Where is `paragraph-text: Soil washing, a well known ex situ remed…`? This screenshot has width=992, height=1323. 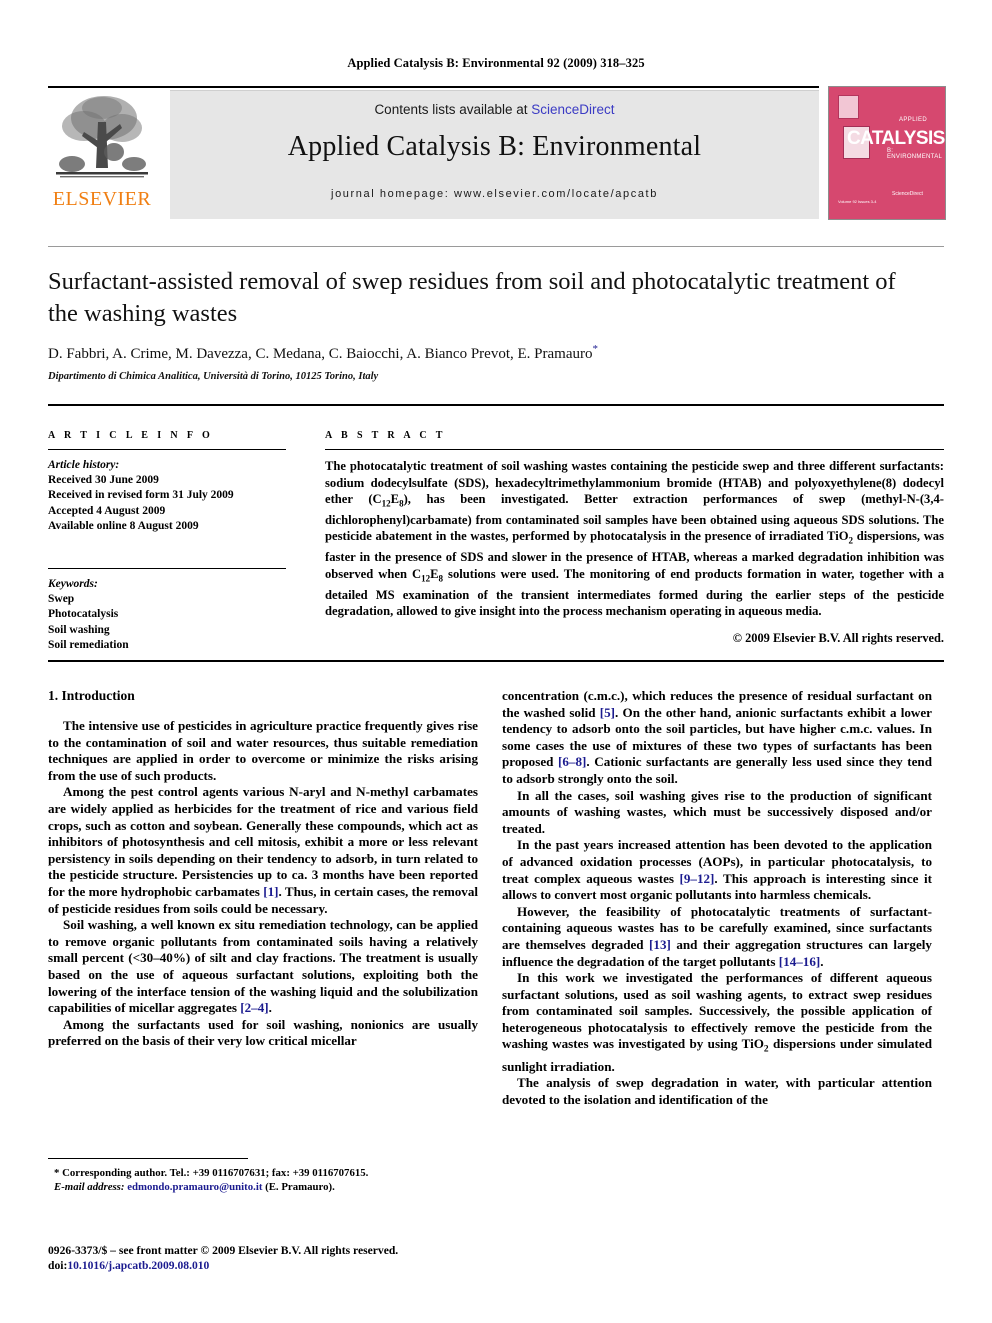 paragraph-text: Soil washing, a well known ex situ remed… is located at coordinates (263, 966).